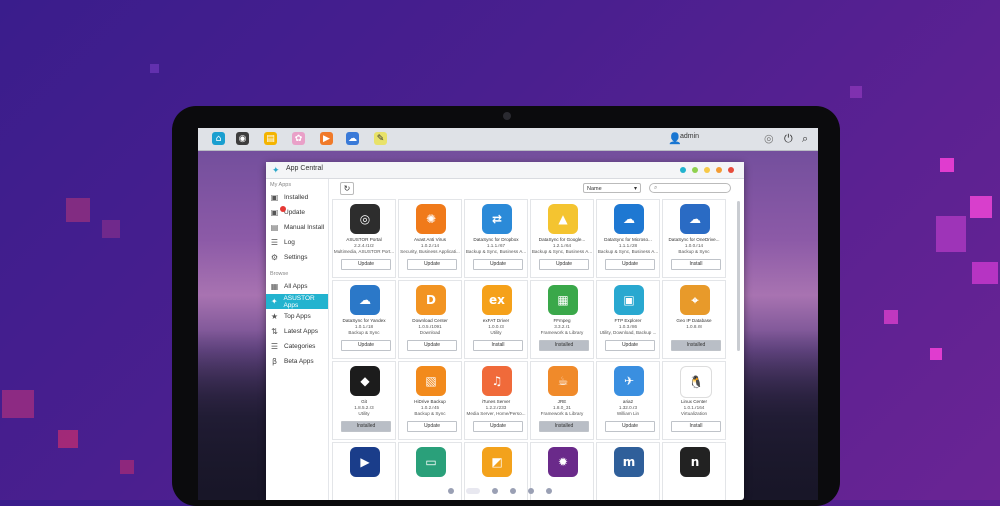 The height and width of the screenshot is (506, 1000). Describe the element at coordinates (769, 138) in the screenshot. I see `notifications-icon: ◎` at that location.